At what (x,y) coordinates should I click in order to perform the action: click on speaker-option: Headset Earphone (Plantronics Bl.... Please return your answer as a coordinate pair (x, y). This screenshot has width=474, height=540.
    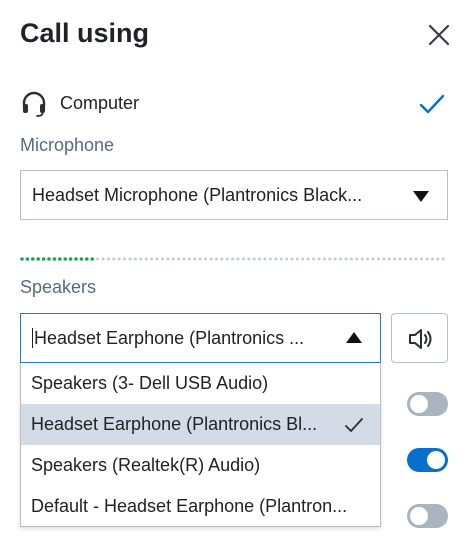
    Looking at the image, I should click on (200, 424).